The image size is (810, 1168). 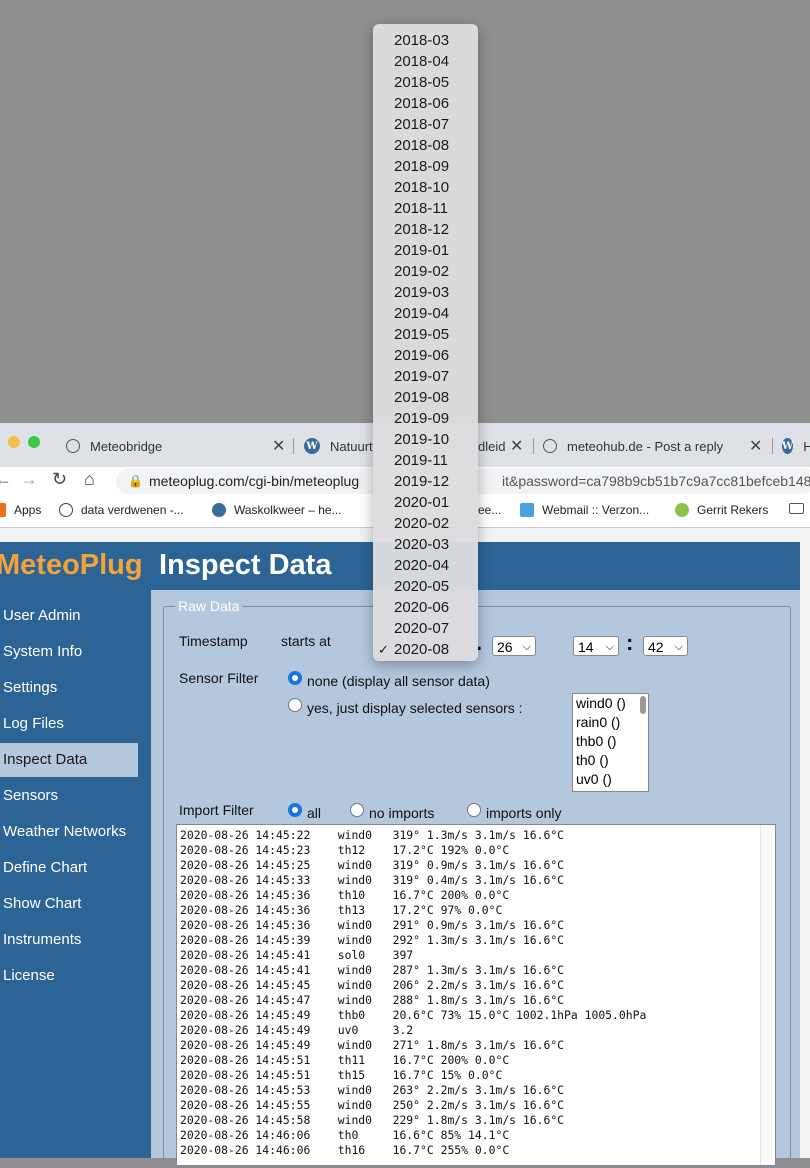 I want to click on list-item: rain0 (), so click(x=610, y=722).